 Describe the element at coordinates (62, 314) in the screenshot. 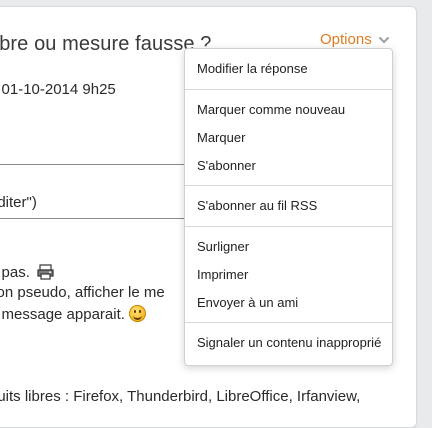

I see `post-line-3-text: u message apparait.` at that location.